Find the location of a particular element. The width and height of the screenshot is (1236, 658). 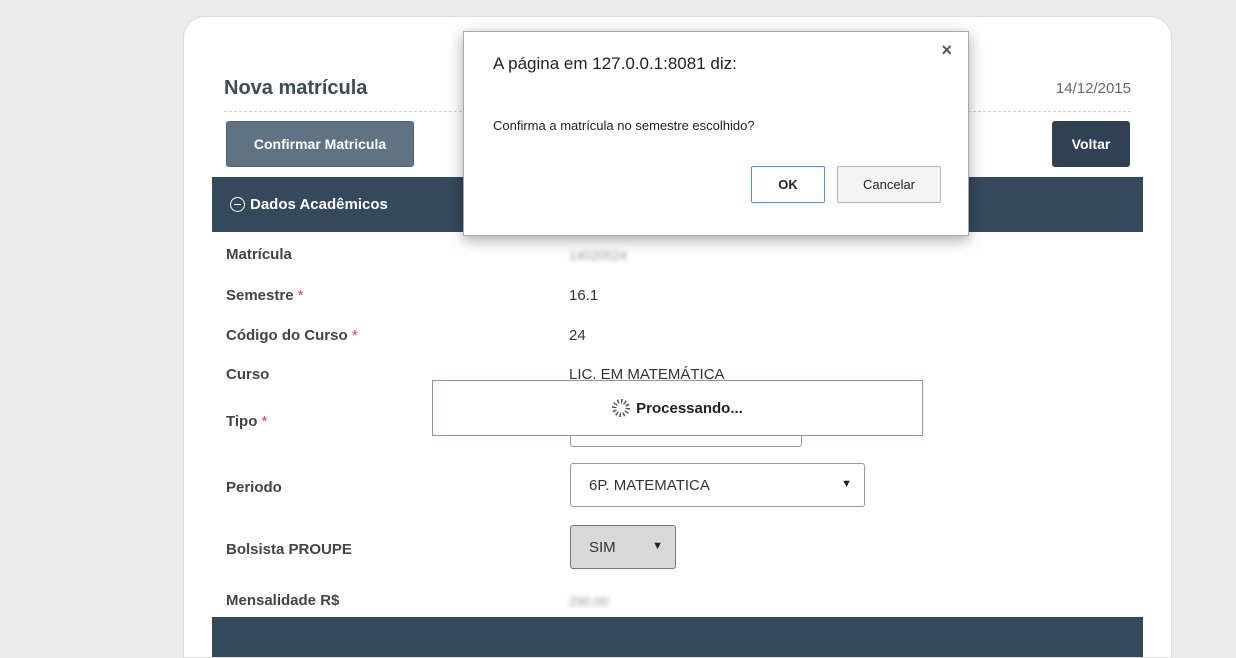

close-icon: × is located at coordinates (946, 50).